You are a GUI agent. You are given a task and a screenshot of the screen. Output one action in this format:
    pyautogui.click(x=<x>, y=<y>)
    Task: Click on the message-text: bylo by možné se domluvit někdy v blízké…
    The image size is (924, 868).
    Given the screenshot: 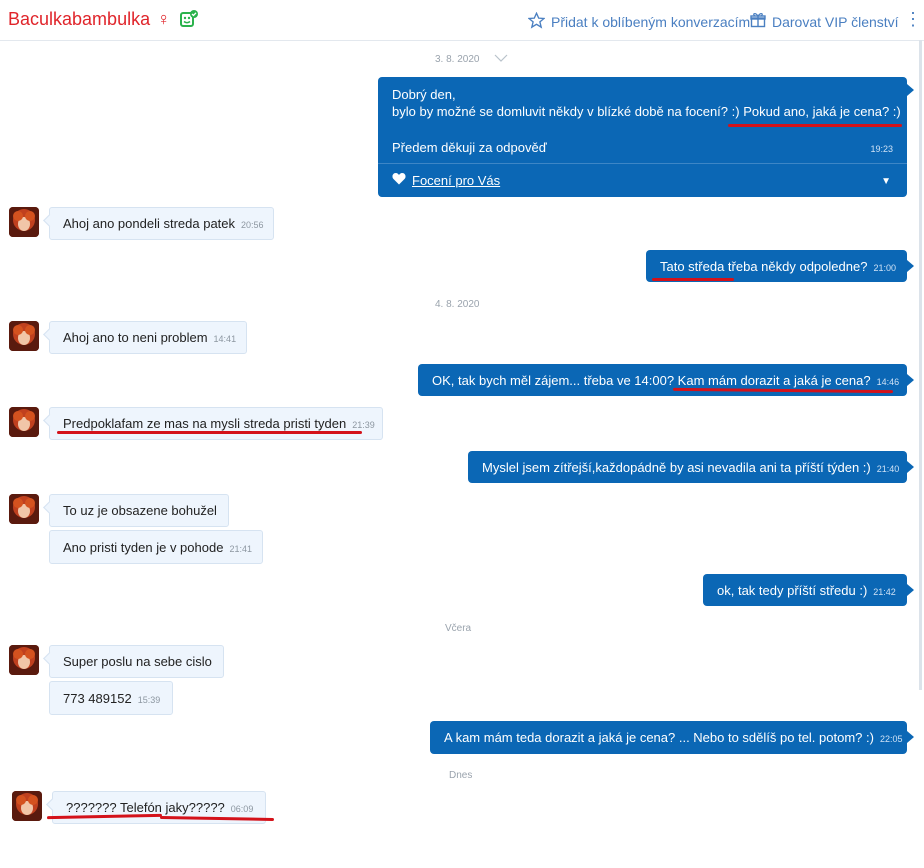 What is the action you would take?
    pyautogui.click(x=646, y=111)
    